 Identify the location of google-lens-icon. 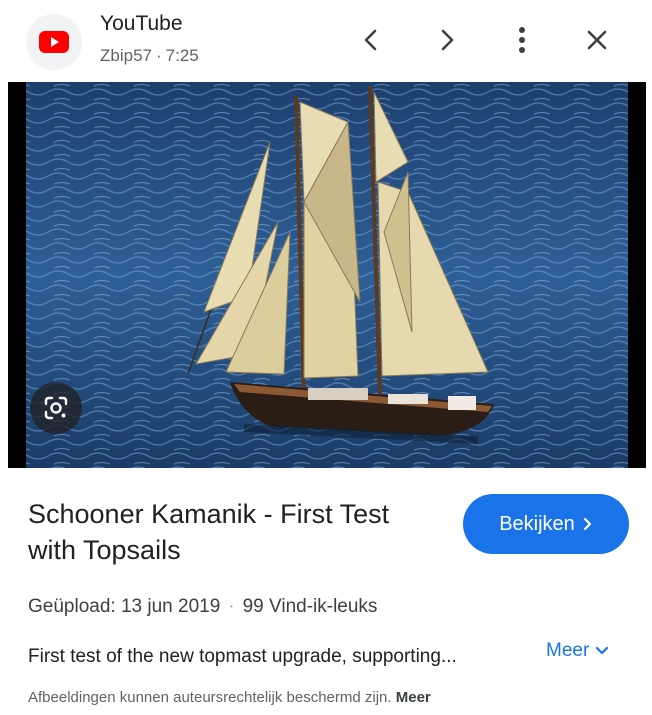
(56, 408).